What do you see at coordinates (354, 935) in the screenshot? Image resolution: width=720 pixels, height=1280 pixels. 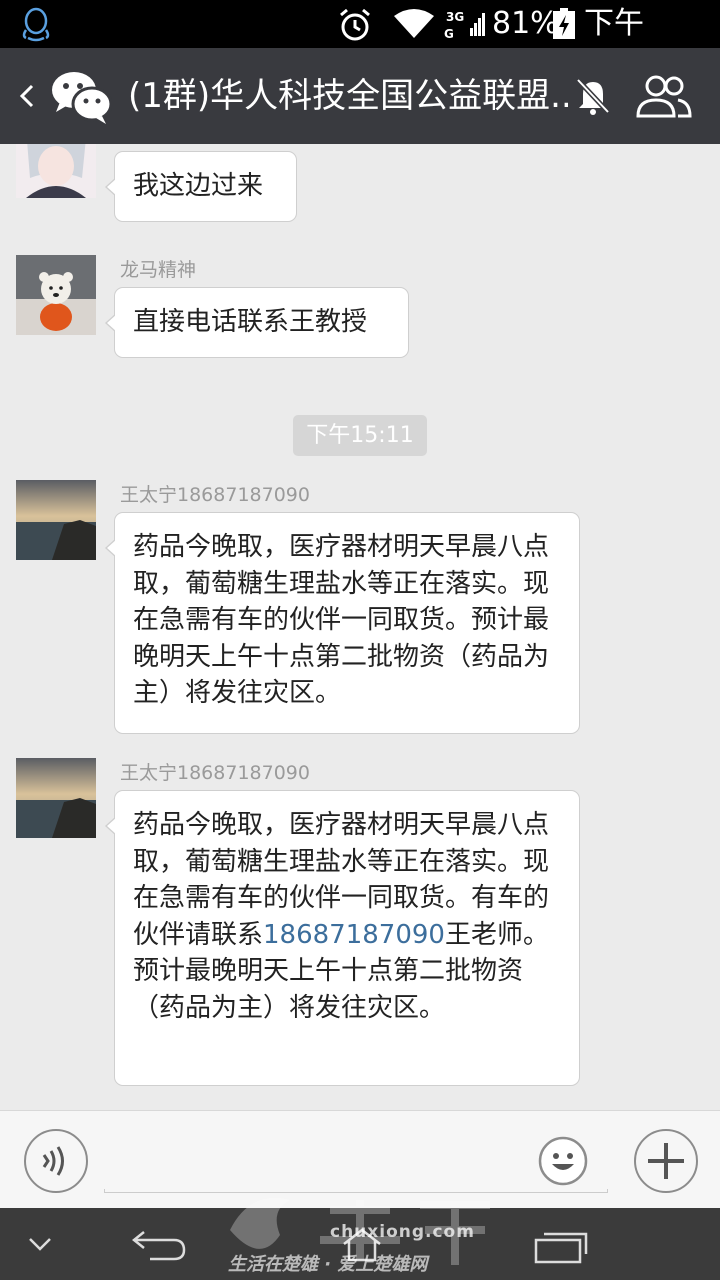 I see `phone-link: 18687187090` at bounding box center [354, 935].